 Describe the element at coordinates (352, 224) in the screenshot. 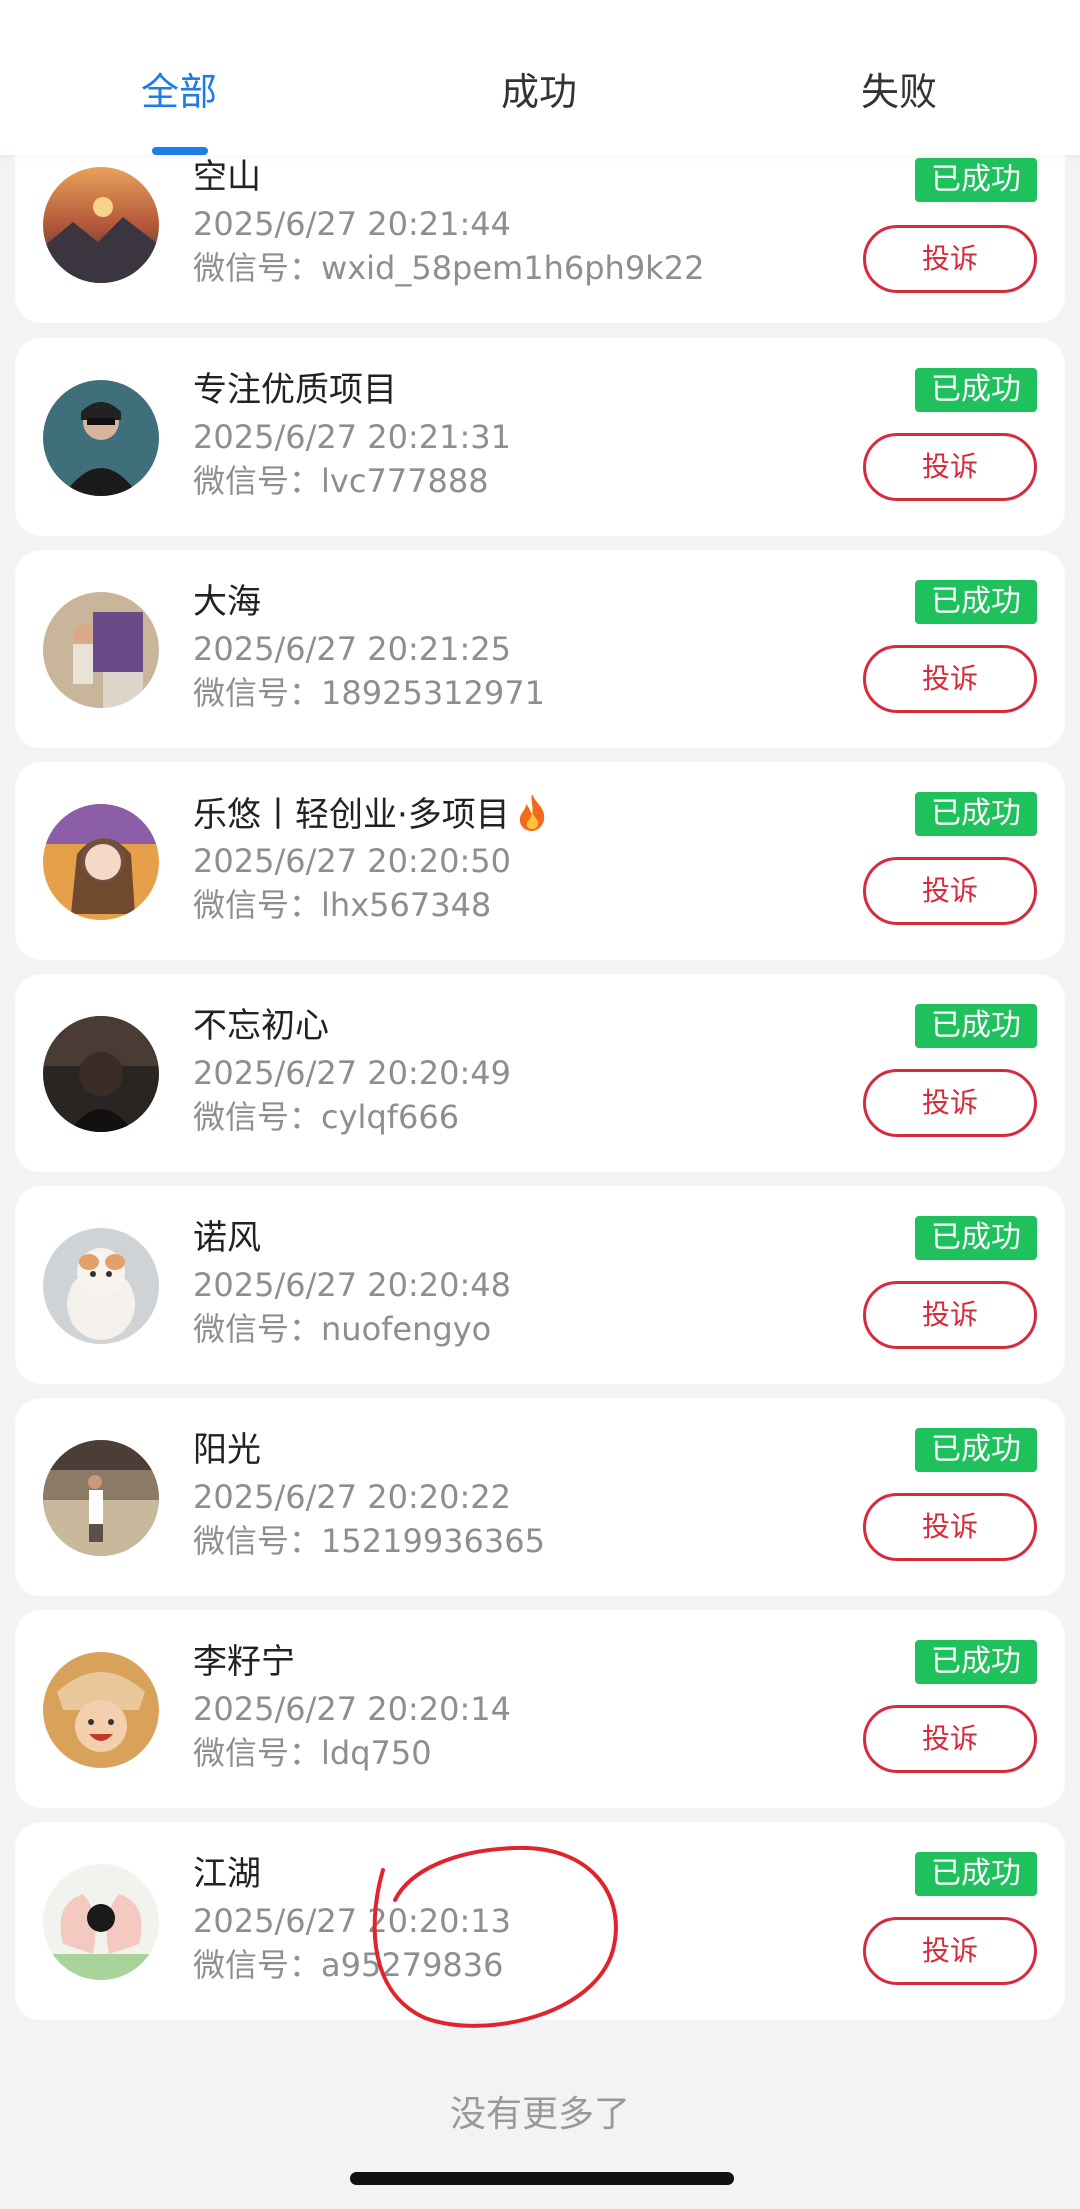

I see `record-time: 2025/6/27 20:21:44` at that location.